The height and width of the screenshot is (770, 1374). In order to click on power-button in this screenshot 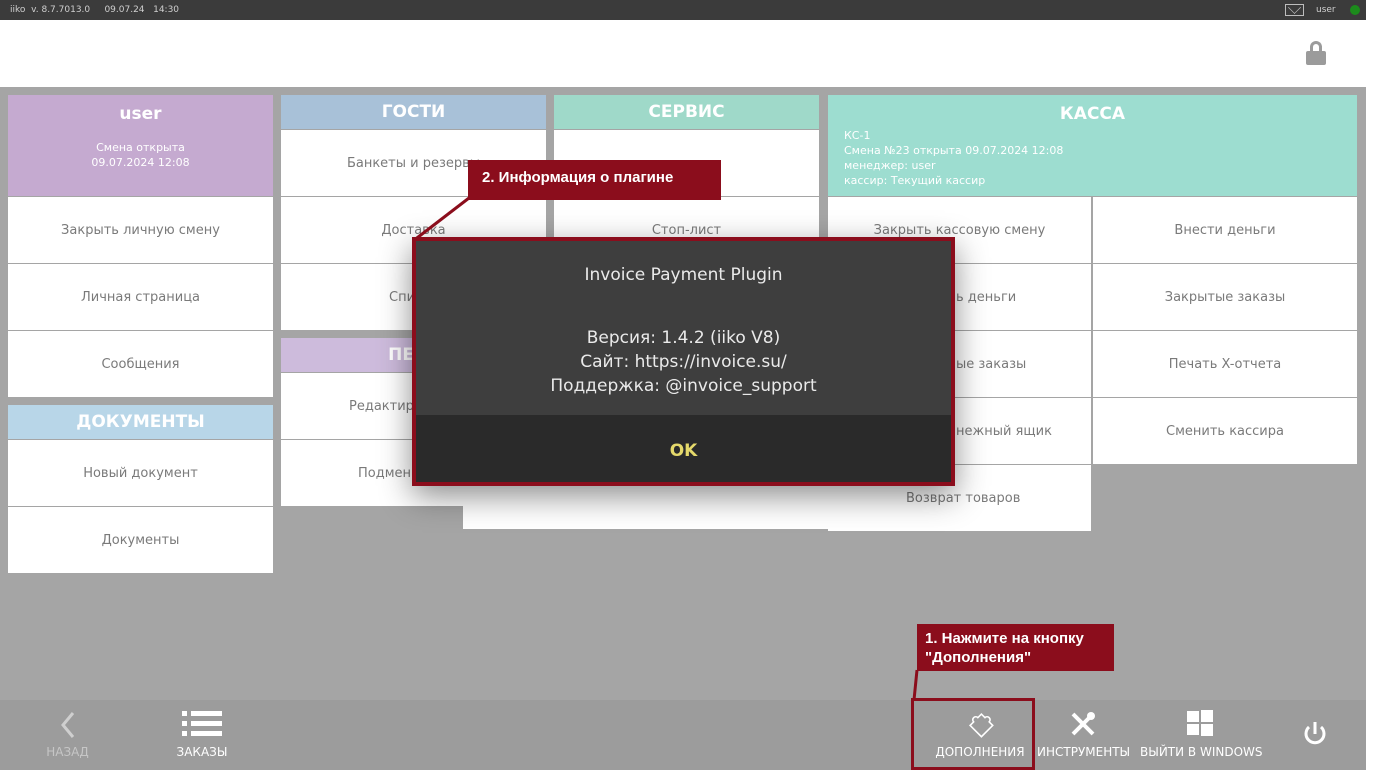, I will do `click(1315, 735)`.